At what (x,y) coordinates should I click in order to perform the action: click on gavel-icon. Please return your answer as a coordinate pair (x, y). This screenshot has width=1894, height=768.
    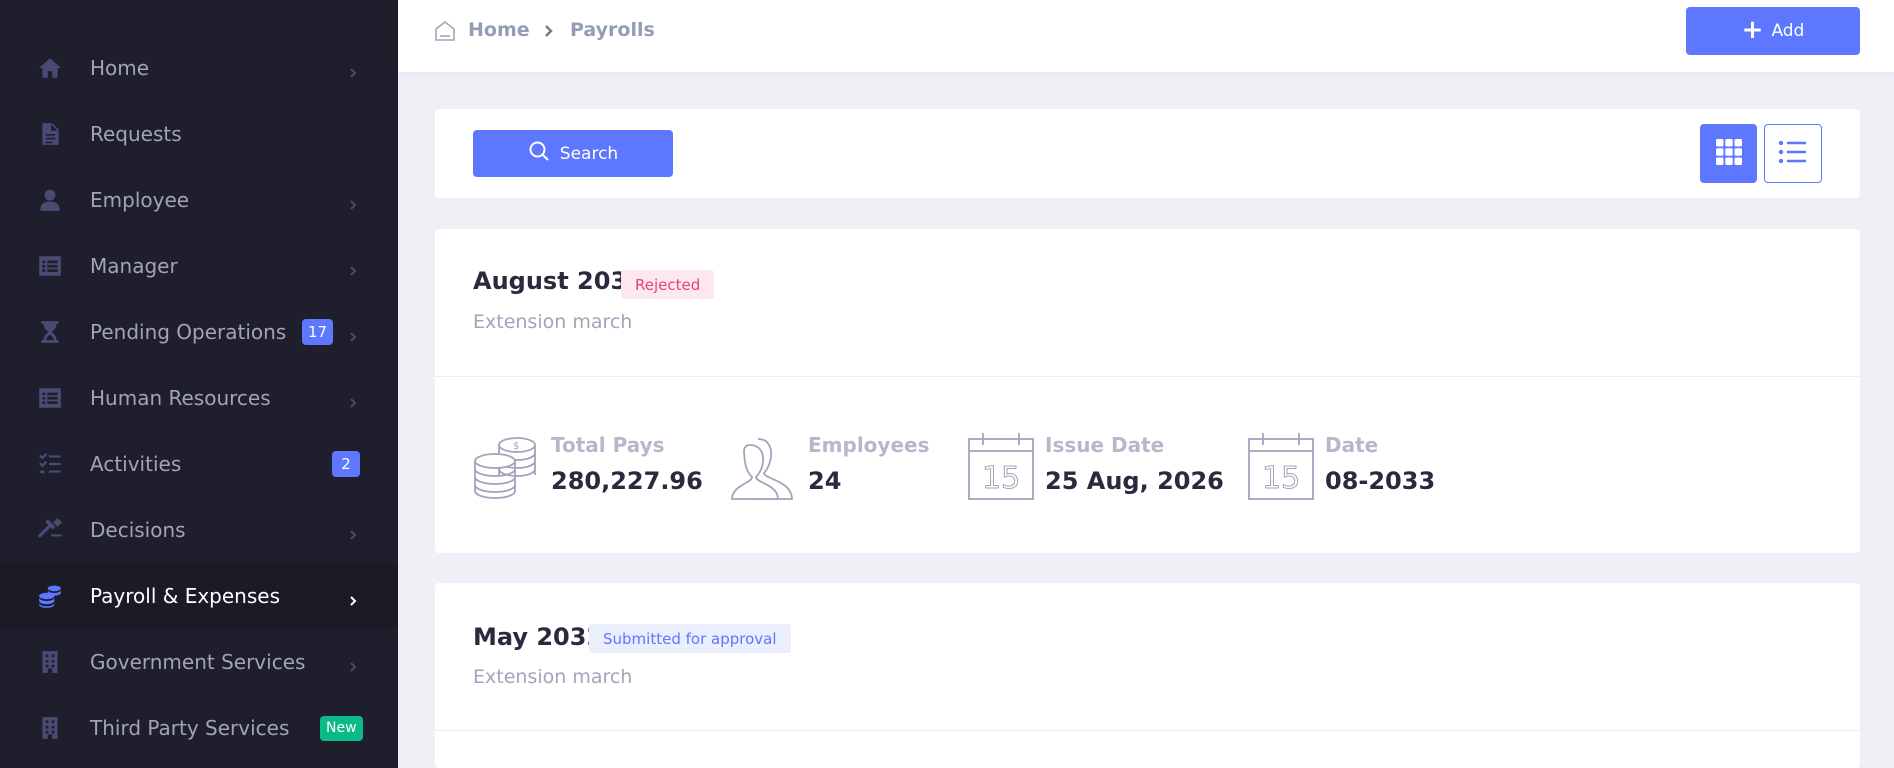
    Looking at the image, I should click on (50, 530).